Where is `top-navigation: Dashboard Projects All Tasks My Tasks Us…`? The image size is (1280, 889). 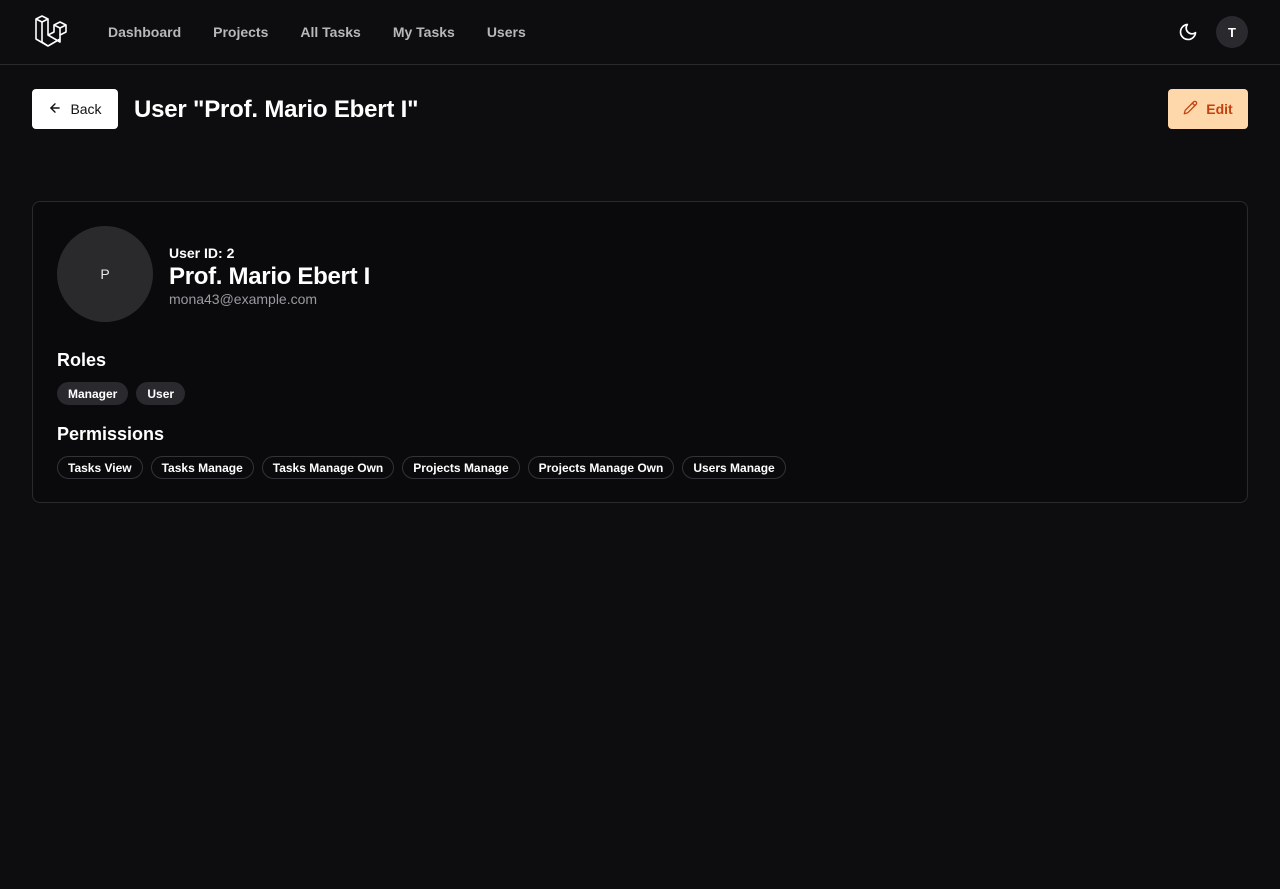 top-navigation: Dashboard Projects All Tasks My Tasks Us… is located at coordinates (640, 32).